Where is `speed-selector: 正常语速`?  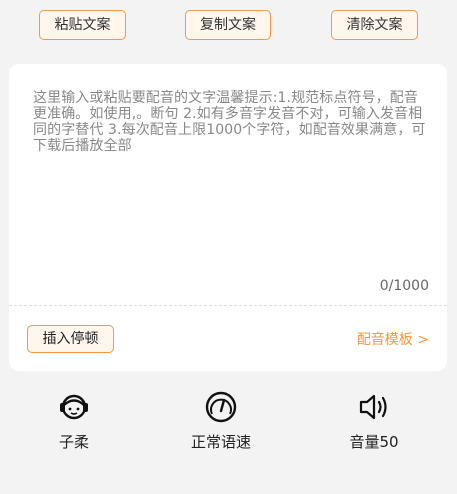
speed-selector: 正常语速 is located at coordinates (221, 421).